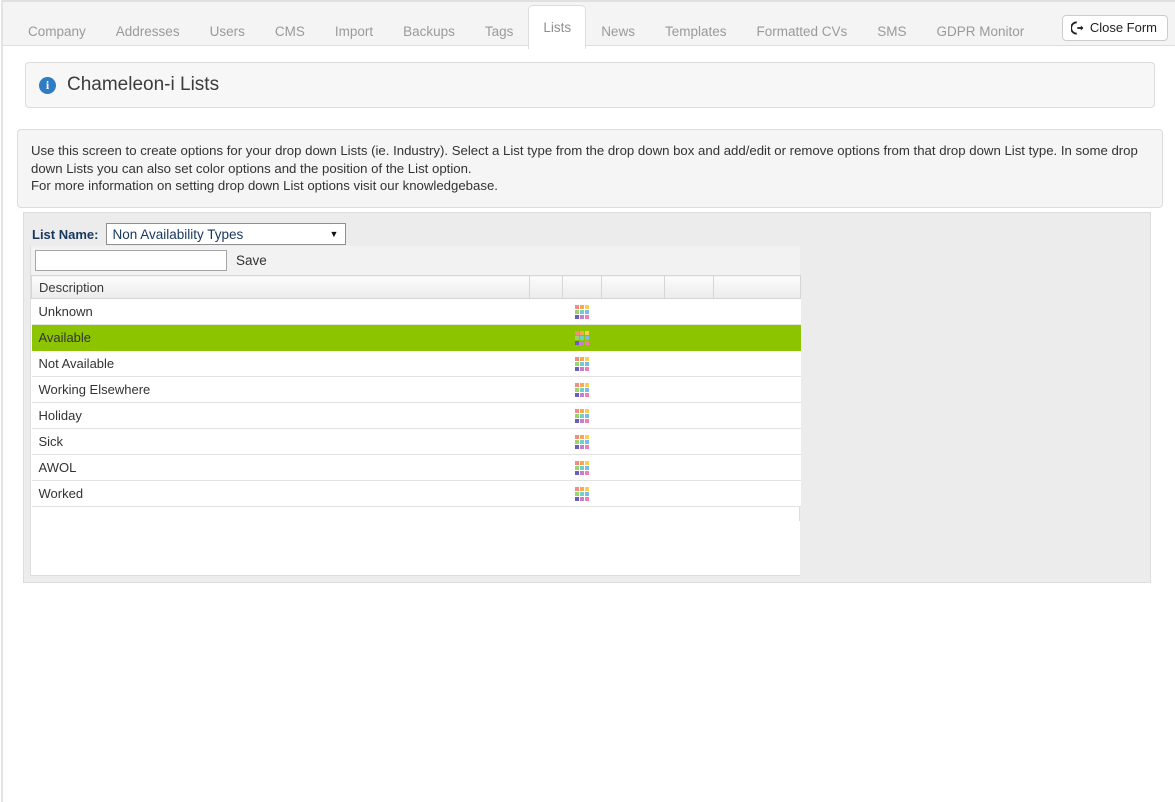  Describe the element at coordinates (1123, 27) in the screenshot. I see `close-form-label: Close Form` at that location.